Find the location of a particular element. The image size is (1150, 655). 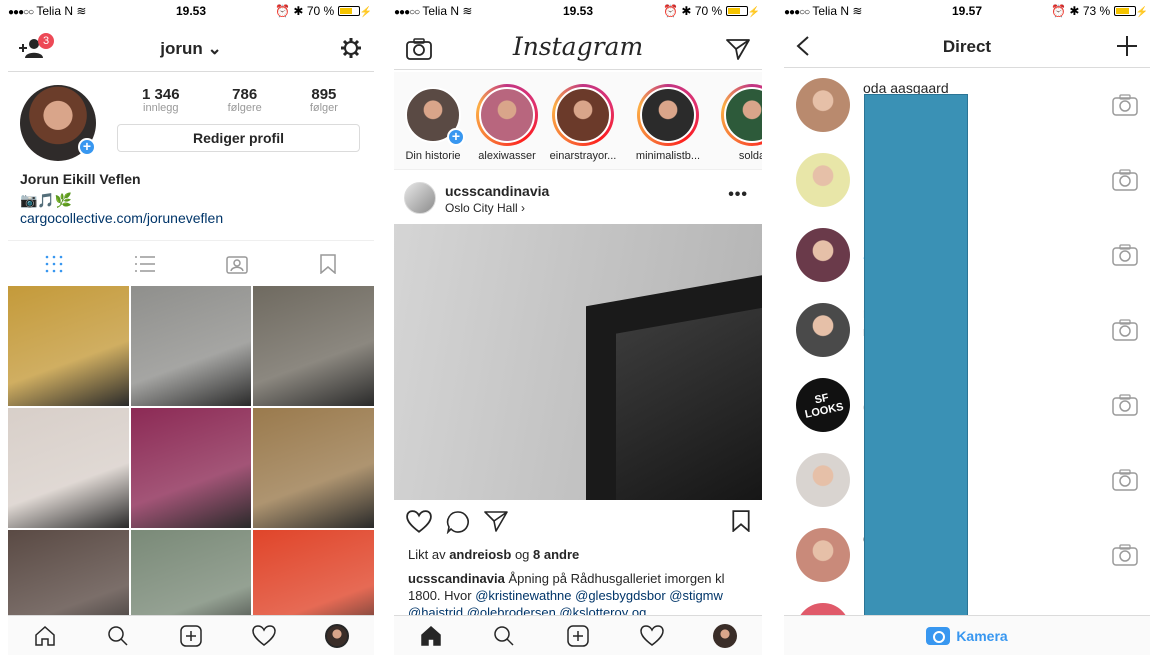

story-item: + Din historie is located at coordinates (433, 123).